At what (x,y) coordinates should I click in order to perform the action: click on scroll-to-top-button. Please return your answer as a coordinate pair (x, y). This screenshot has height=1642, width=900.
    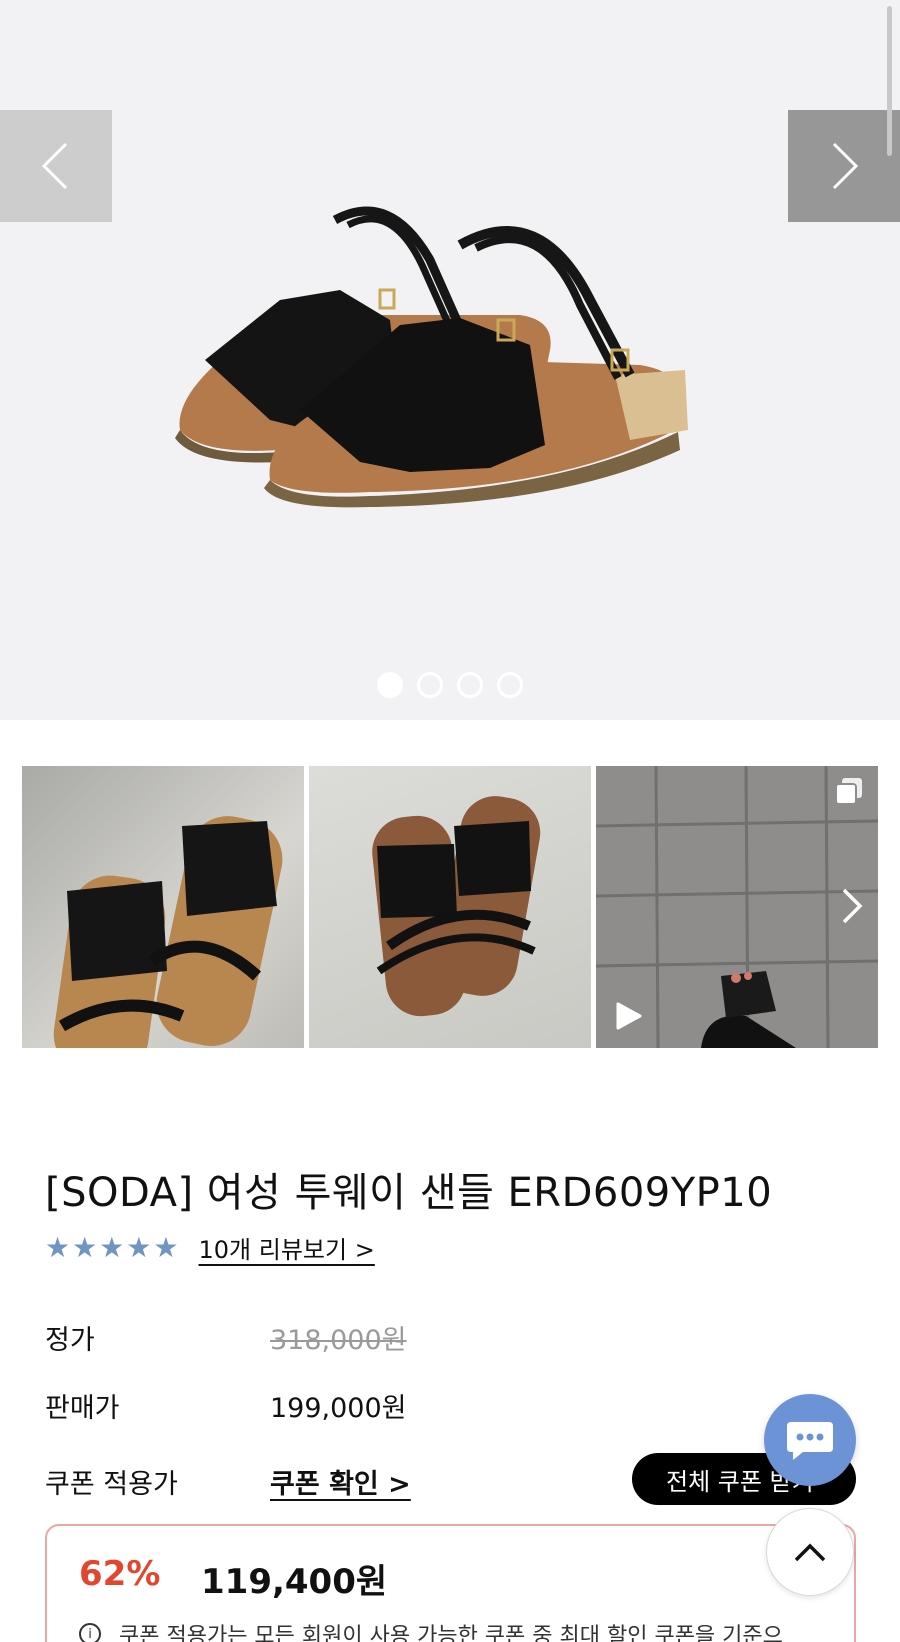
    Looking at the image, I should click on (810, 1552).